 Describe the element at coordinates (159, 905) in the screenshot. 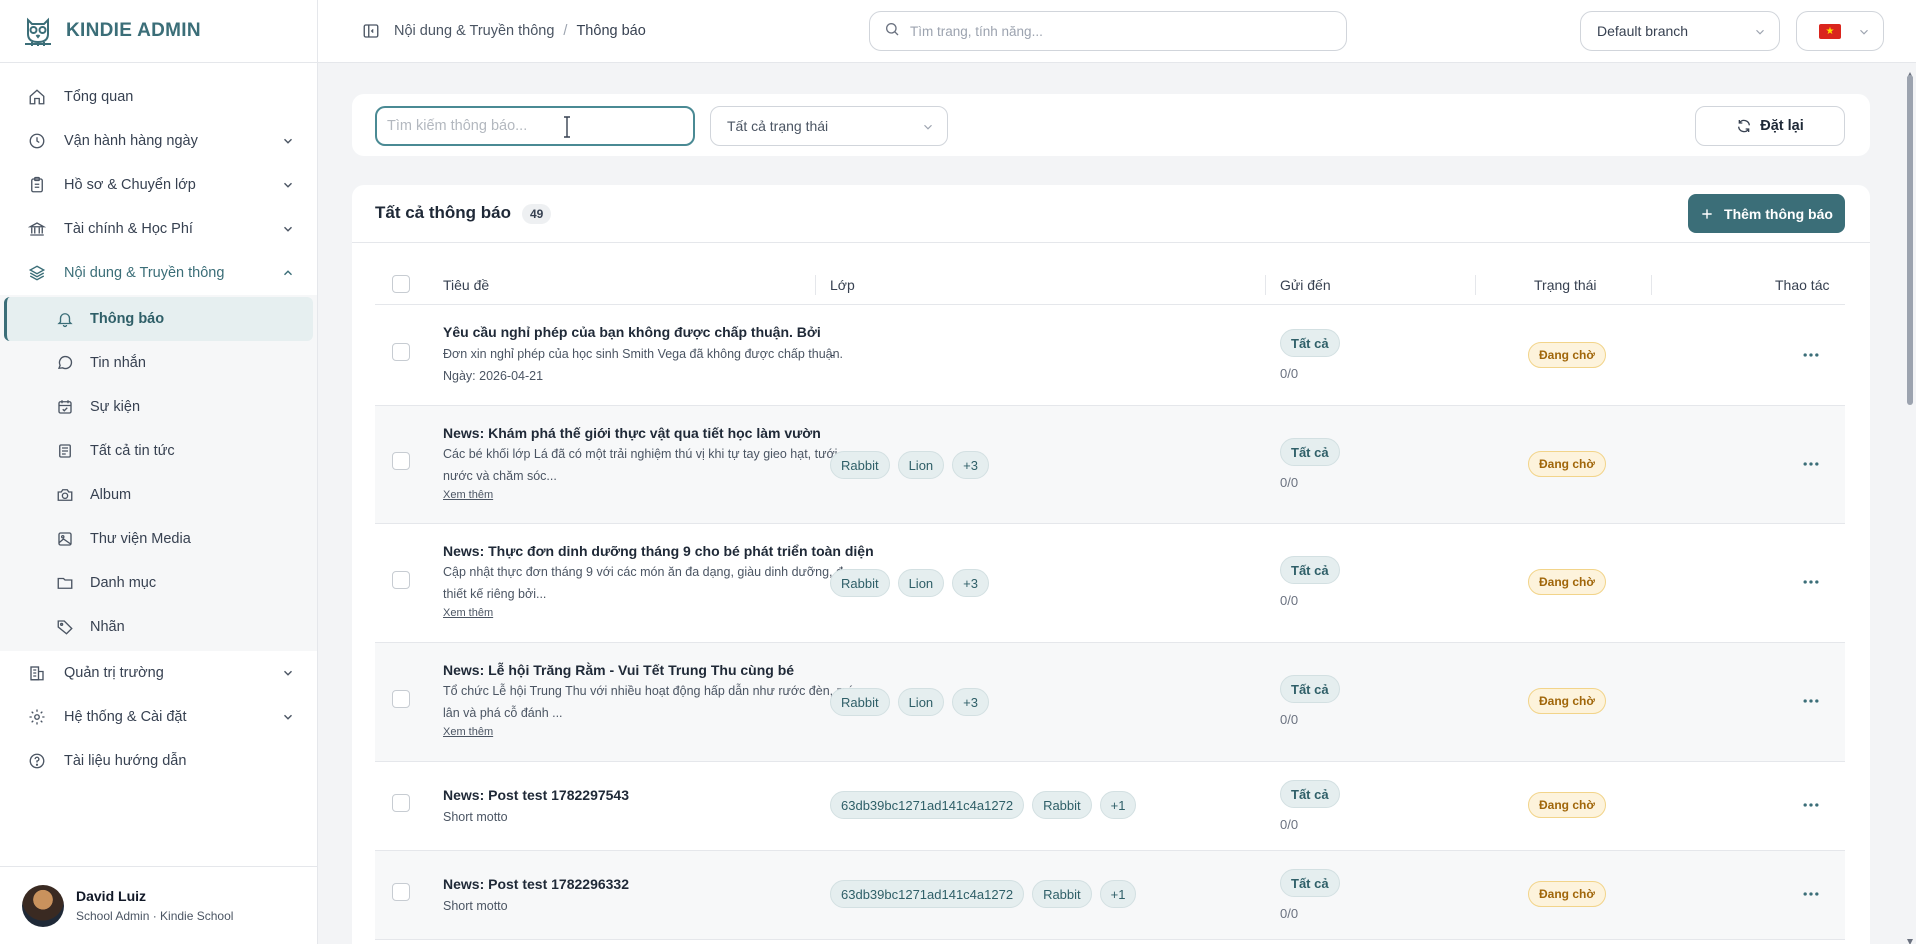

I see `user-profile: David Luiz School Admin · Kindie School` at that location.